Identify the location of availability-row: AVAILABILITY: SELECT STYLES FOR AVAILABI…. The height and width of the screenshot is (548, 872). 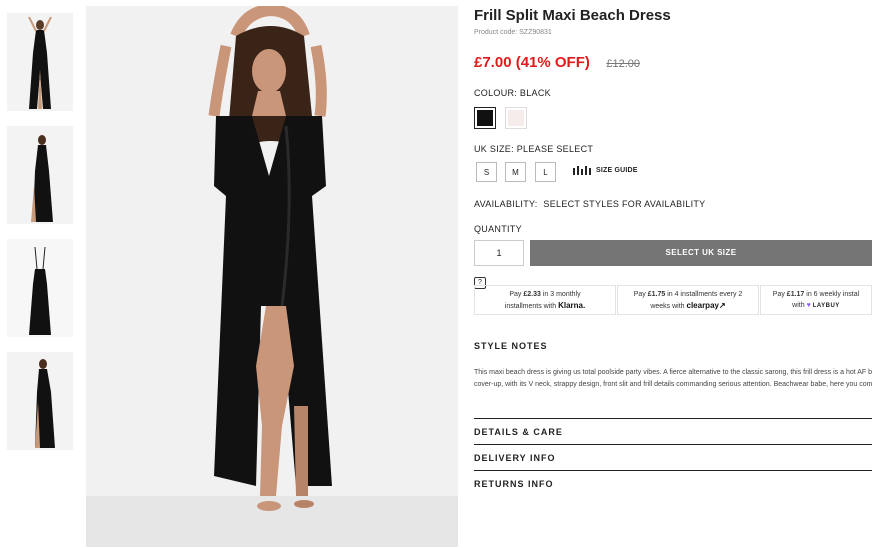
(589, 204).